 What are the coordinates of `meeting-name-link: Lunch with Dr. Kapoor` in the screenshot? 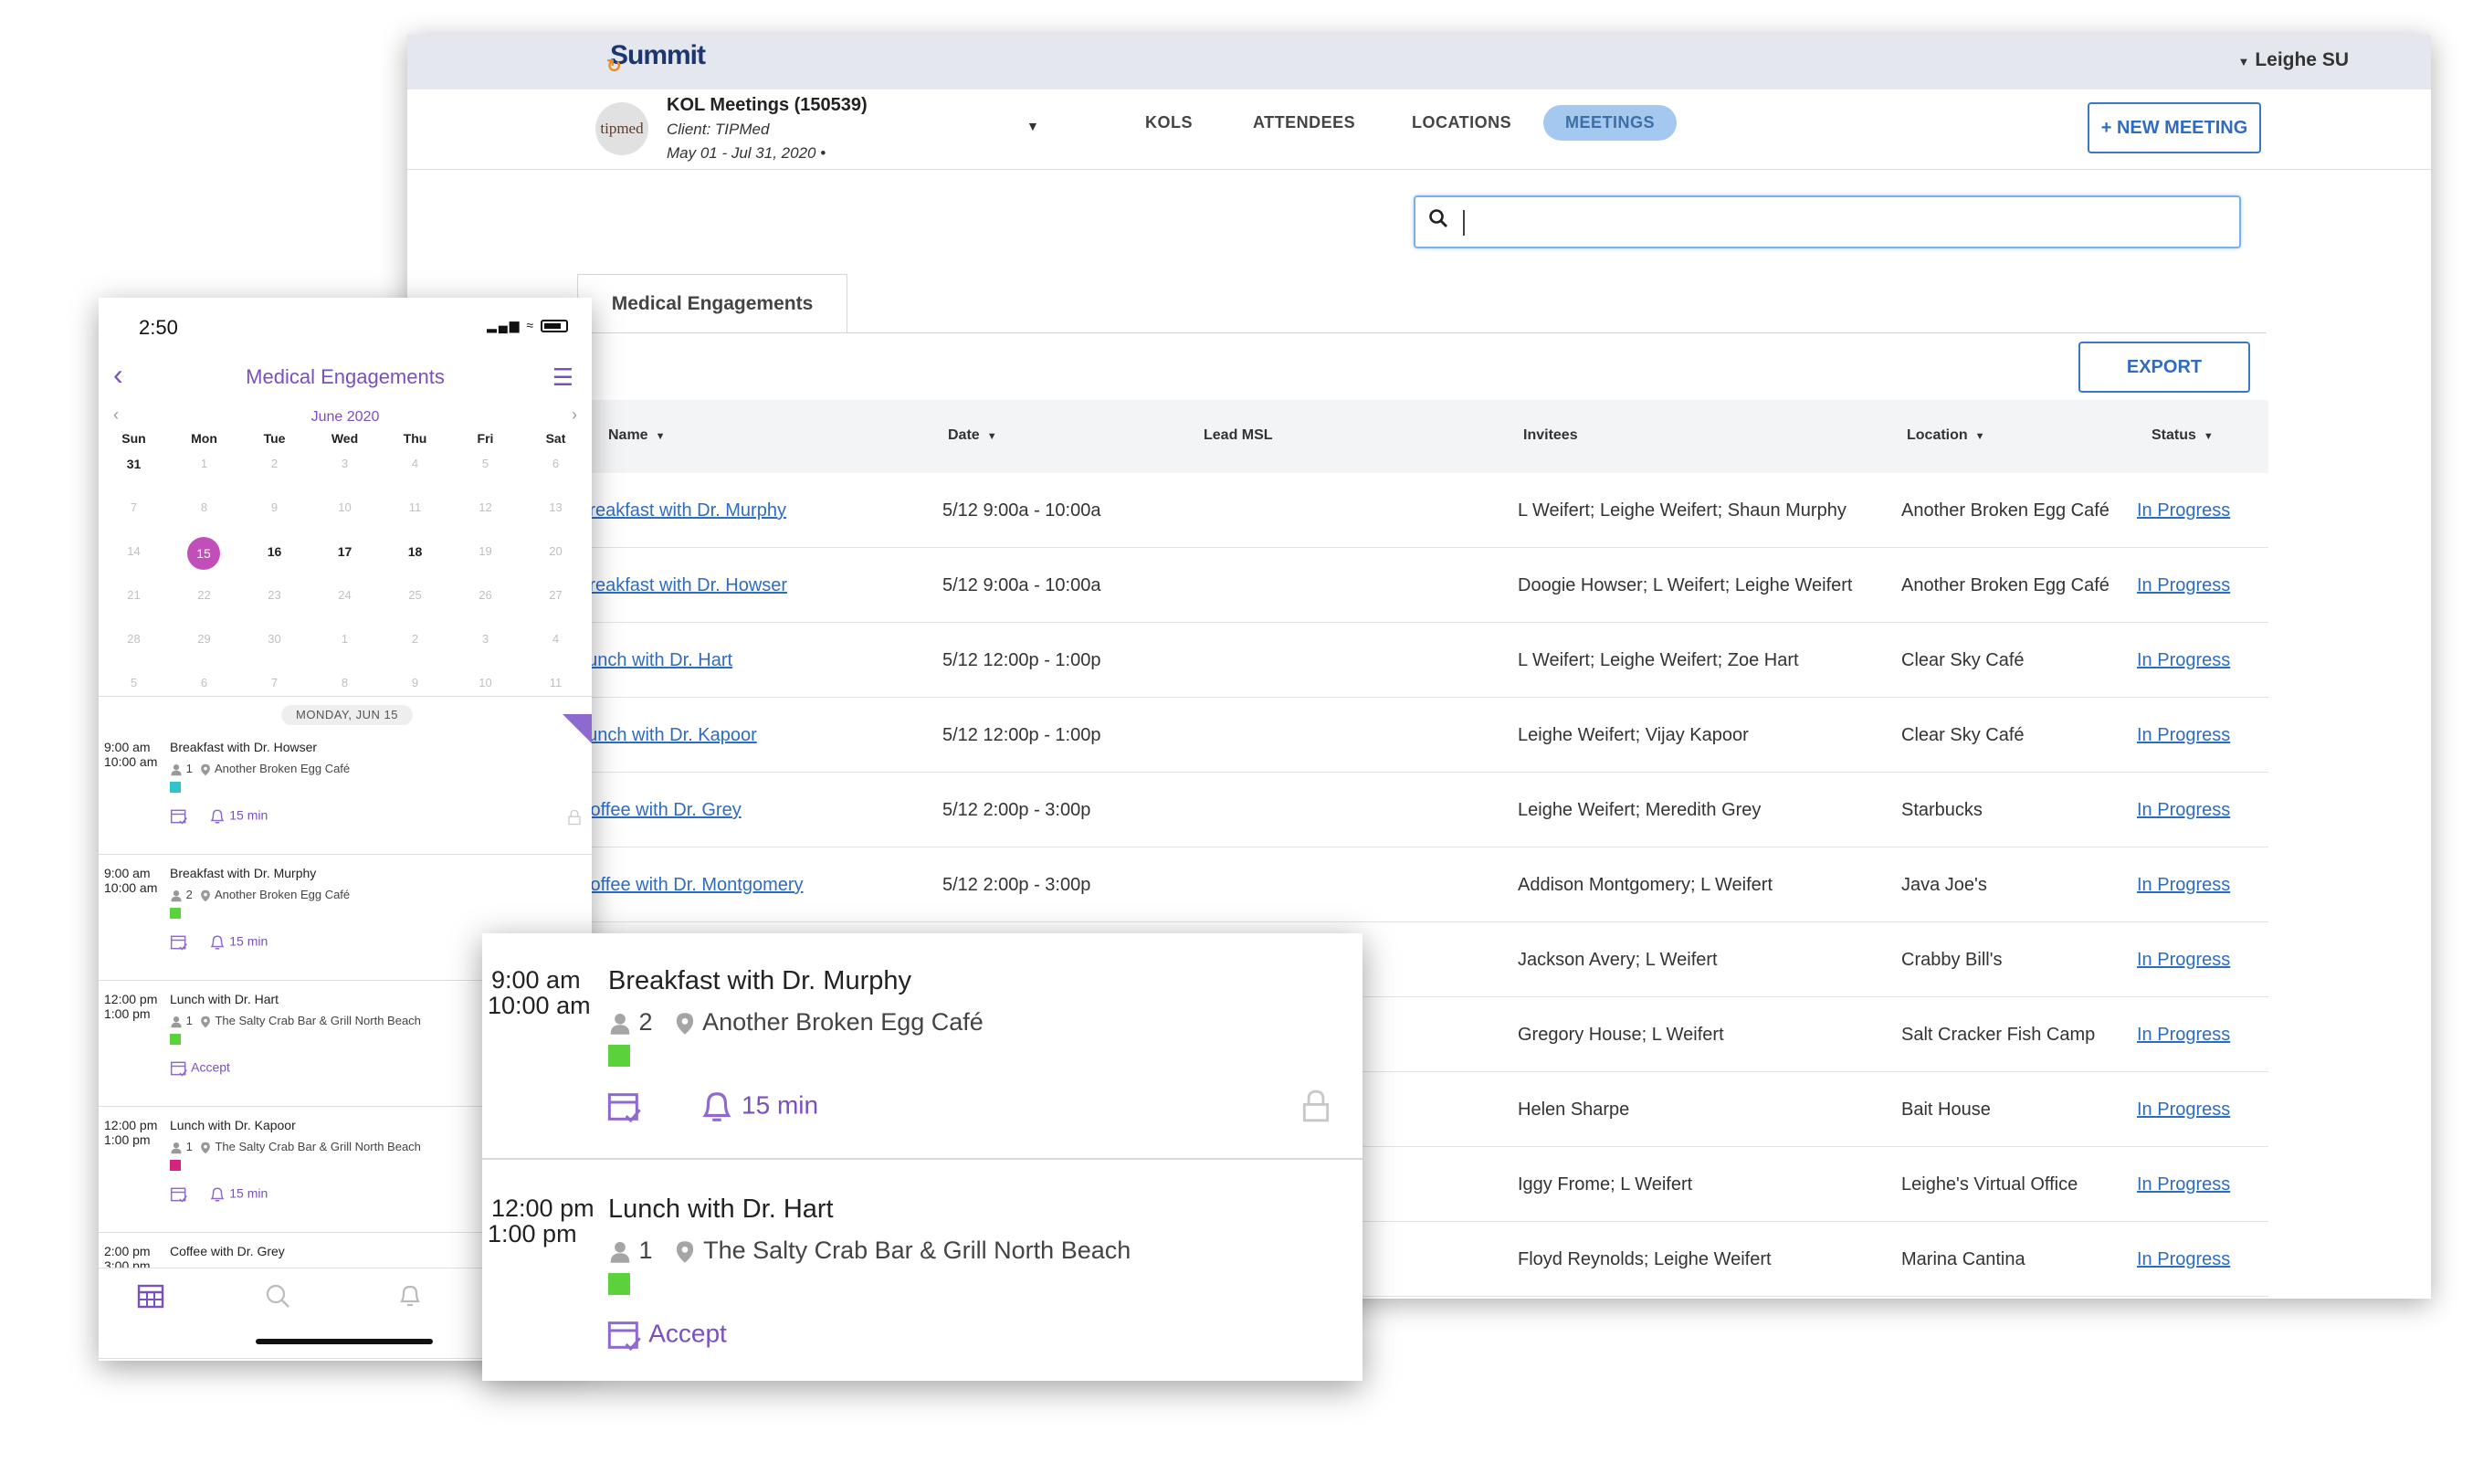 It's located at (733, 735).